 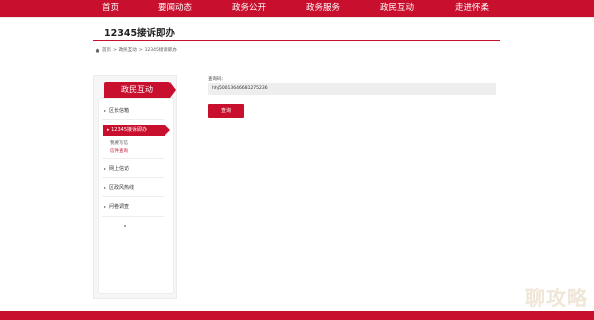 I want to click on sidebar-item-label: 区长信箱, so click(x=119, y=111).